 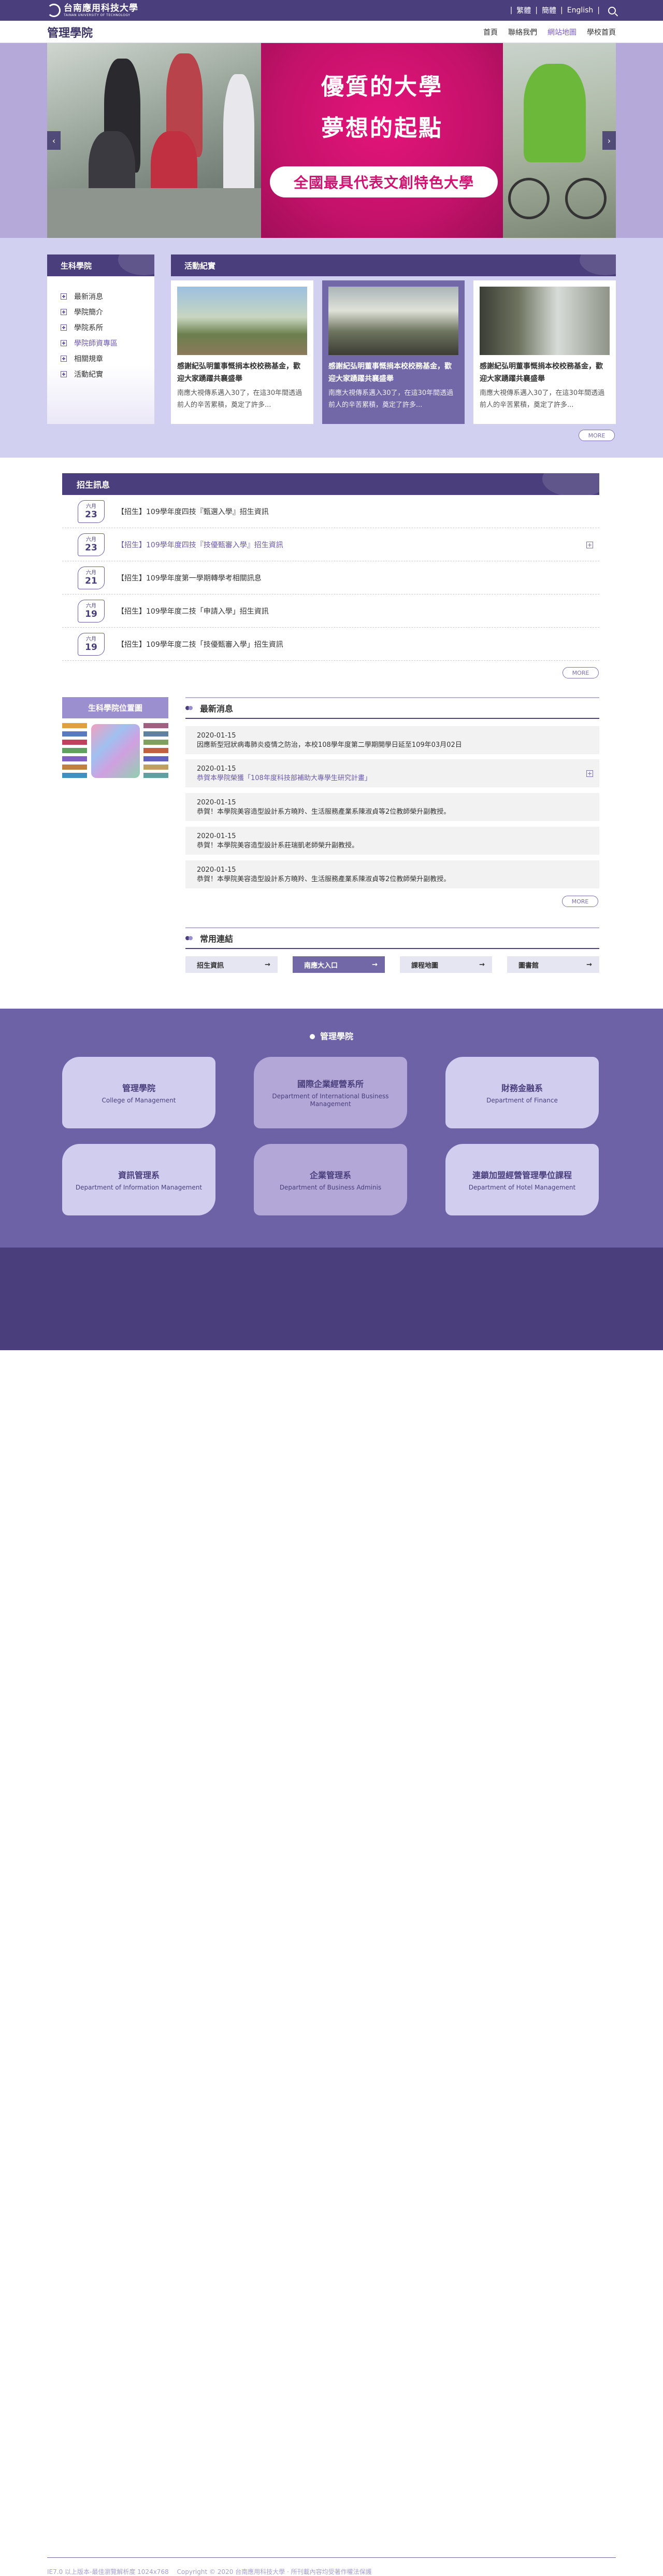 I want to click on sidebar-menu: 最新消息 學院簡介 學院系所 學院師資專區 相關規章 活動紀實, so click(x=100, y=350).